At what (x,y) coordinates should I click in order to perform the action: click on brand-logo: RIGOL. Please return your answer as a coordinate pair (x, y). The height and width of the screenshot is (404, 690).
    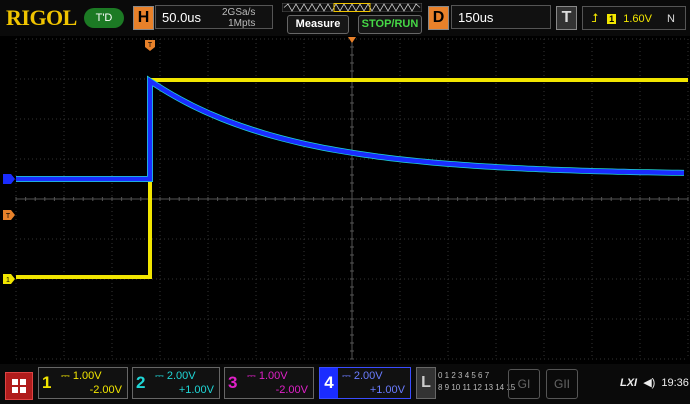
    Looking at the image, I should click on (41, 17).